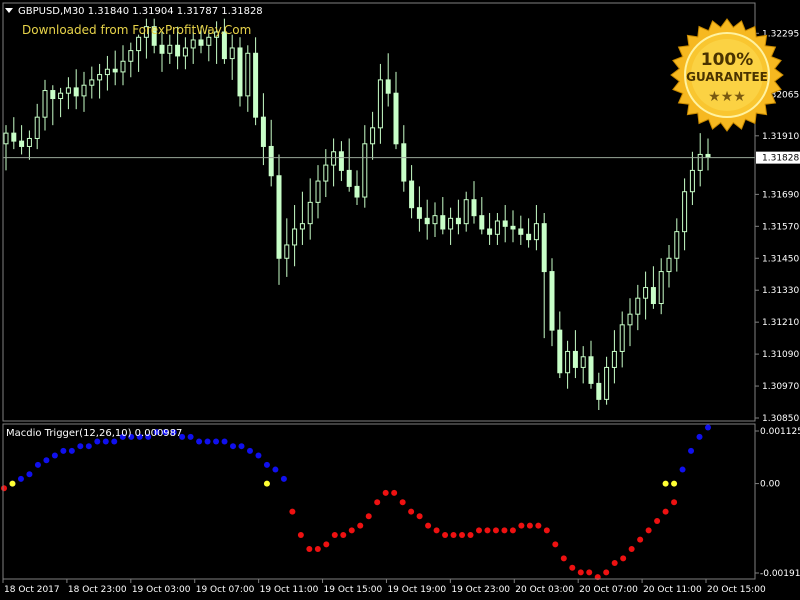 This screenshot has width=800, height=600. I want to click on price-tick-label: 1.31330, so click(780, 291).